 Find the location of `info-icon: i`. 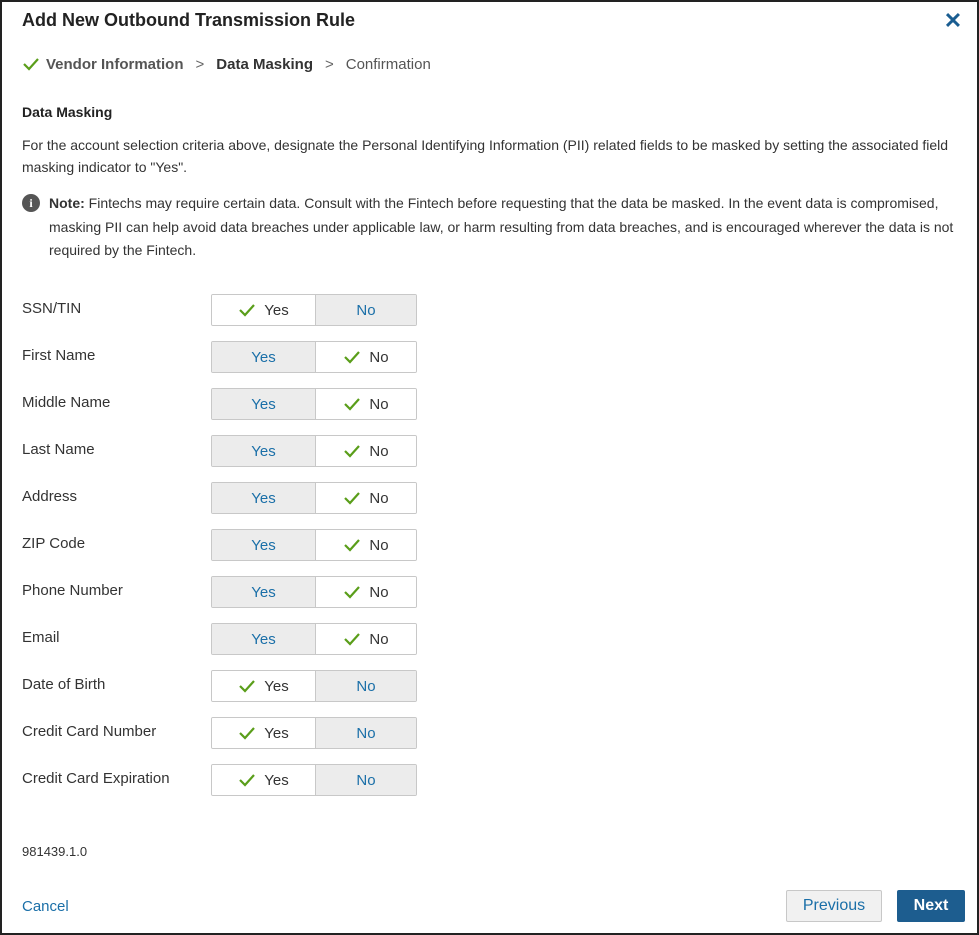

info-icon: i is located at coordinates (31, 203).